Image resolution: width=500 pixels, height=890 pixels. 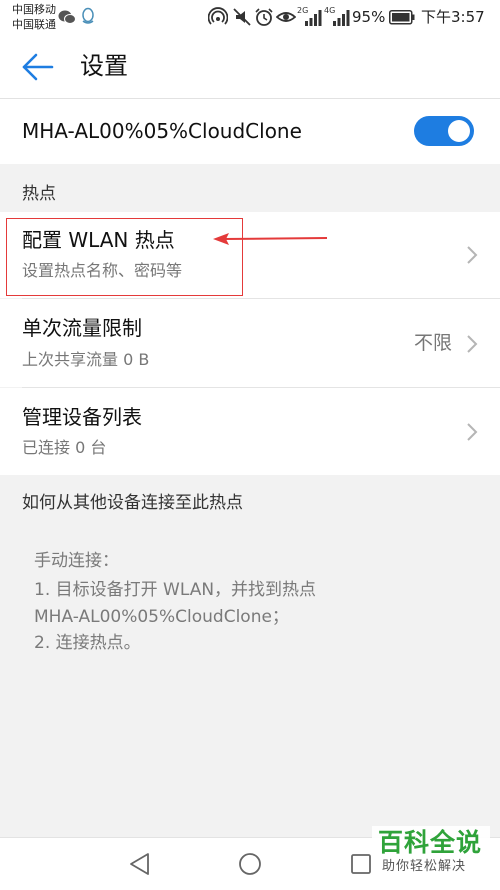 What do you see at coordinates (124, 257) in the screenshot?
I see `annotation-box` at bounding box center [124, 257].